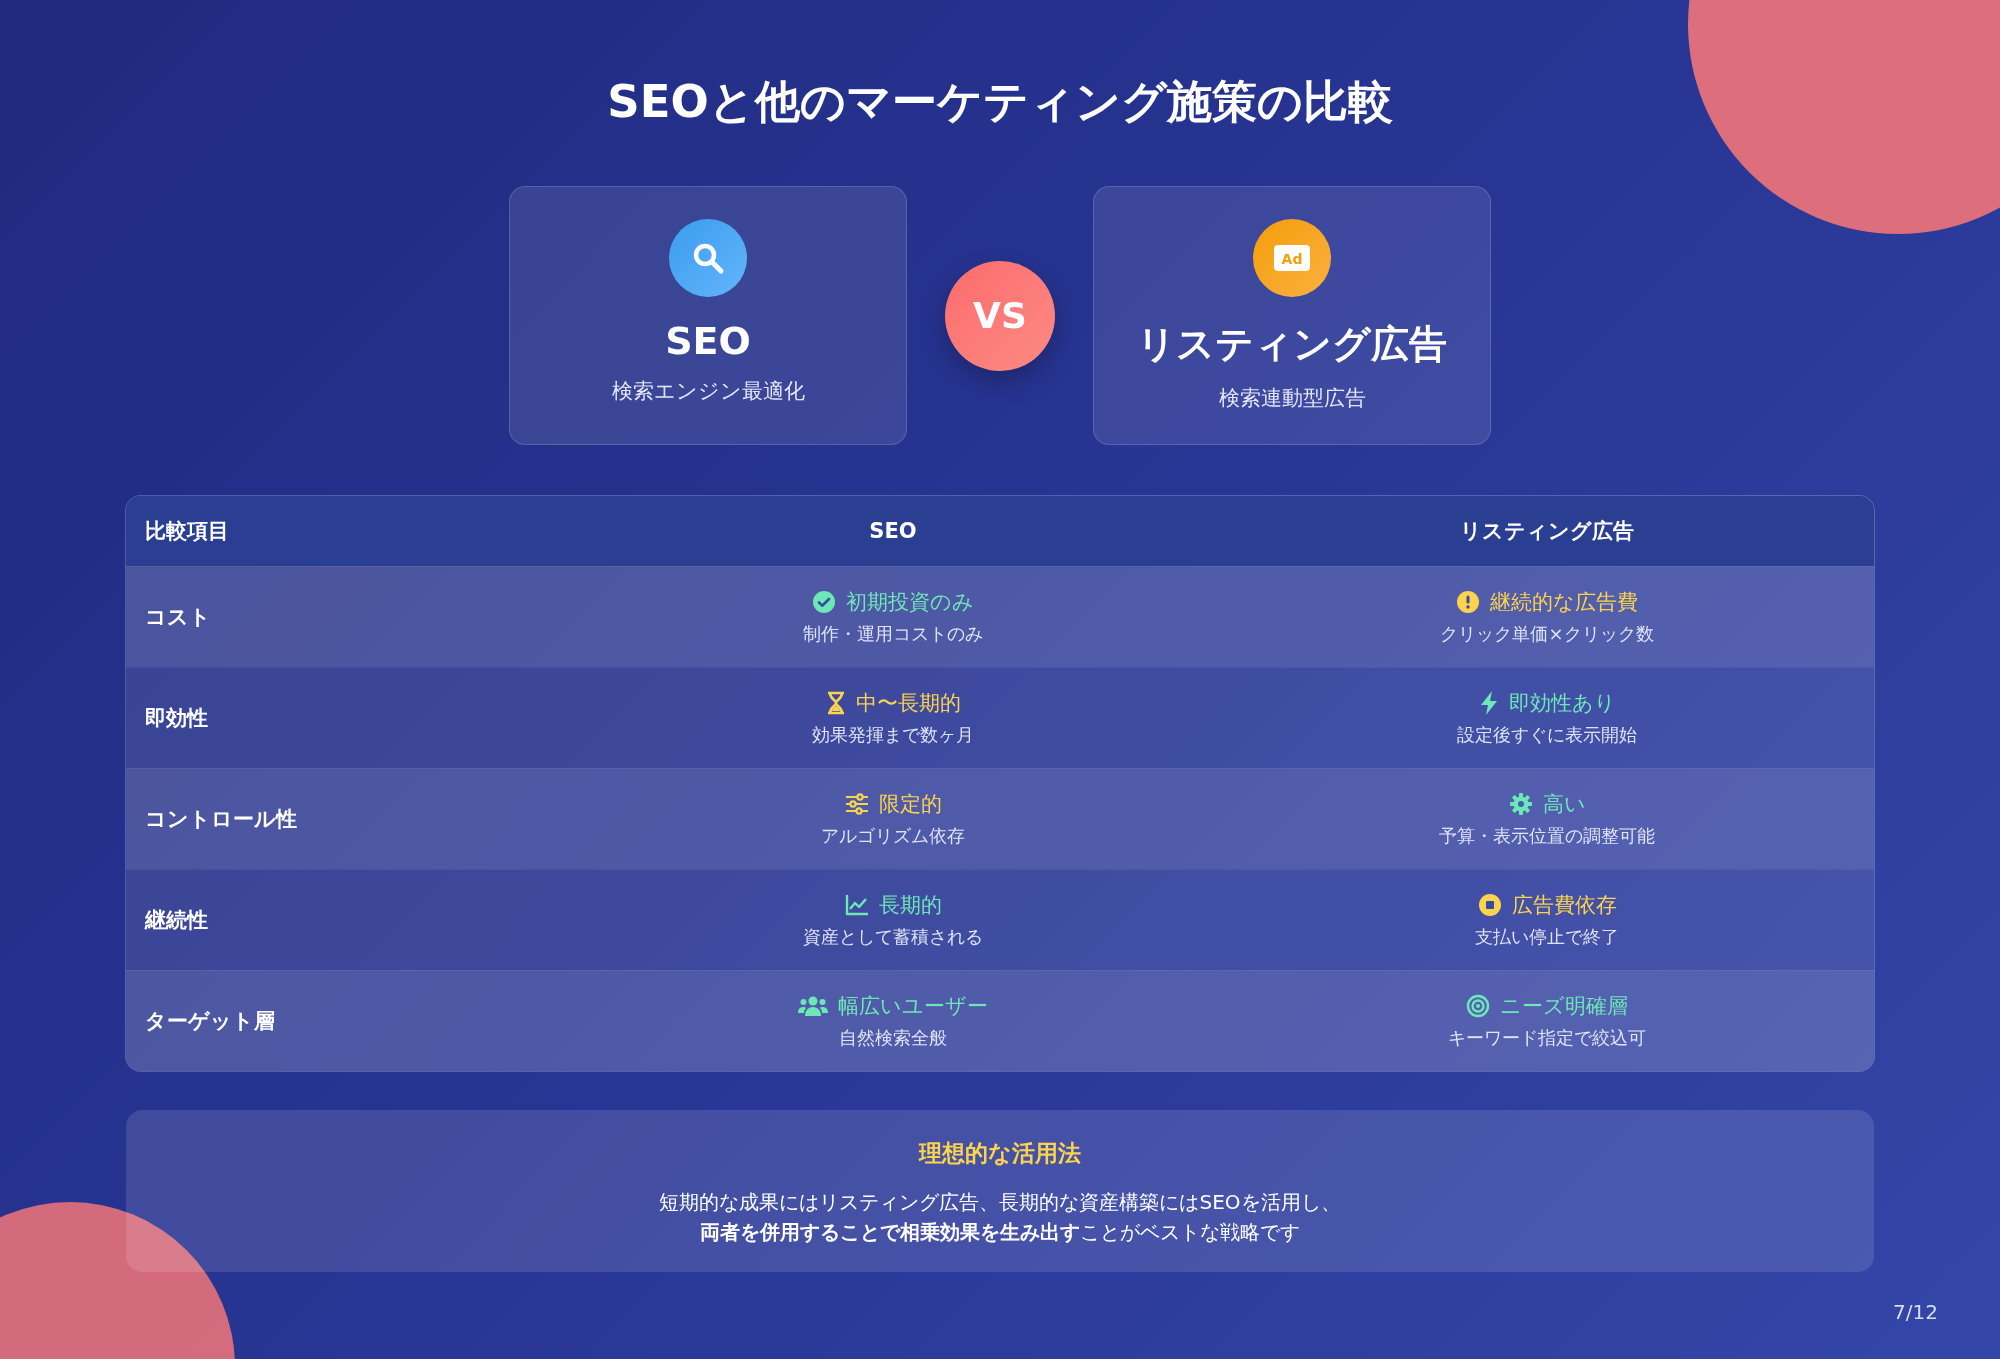 This screenshot has width=2000, height=1359. I want to click on column-header: 比較項目, so click(187, 531).